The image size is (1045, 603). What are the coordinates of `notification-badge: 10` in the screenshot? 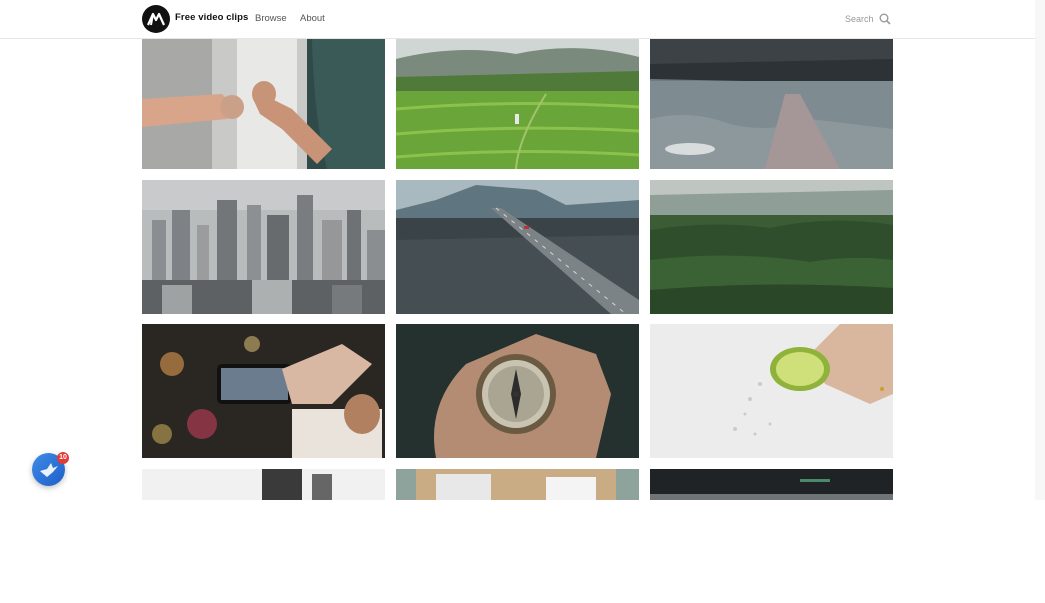 It's located at (63, 458).